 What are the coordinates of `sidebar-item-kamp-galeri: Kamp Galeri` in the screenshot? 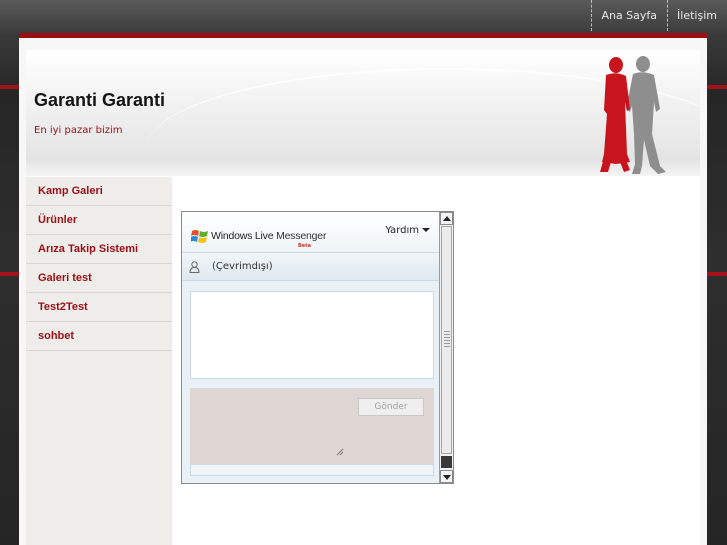 It's located at (99, 191).